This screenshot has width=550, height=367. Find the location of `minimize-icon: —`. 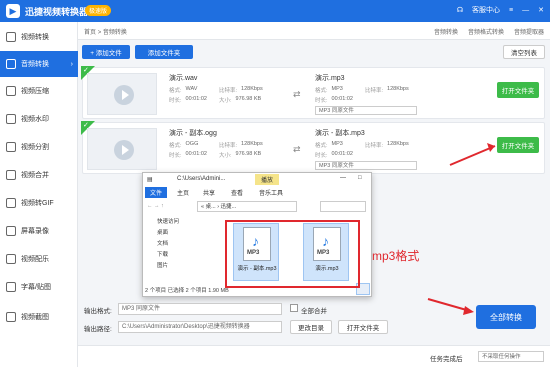

minimize-icon: — is located at coordinates (343, 178).